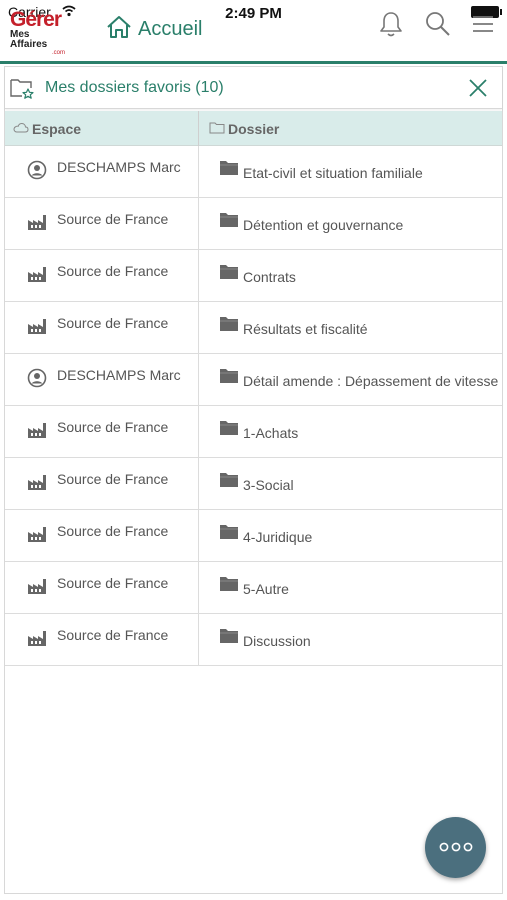  What do you see at coordinates (277, 640) in the screenshot?
I see `dossier-name: Discussion` at bounding box center [277, 640].